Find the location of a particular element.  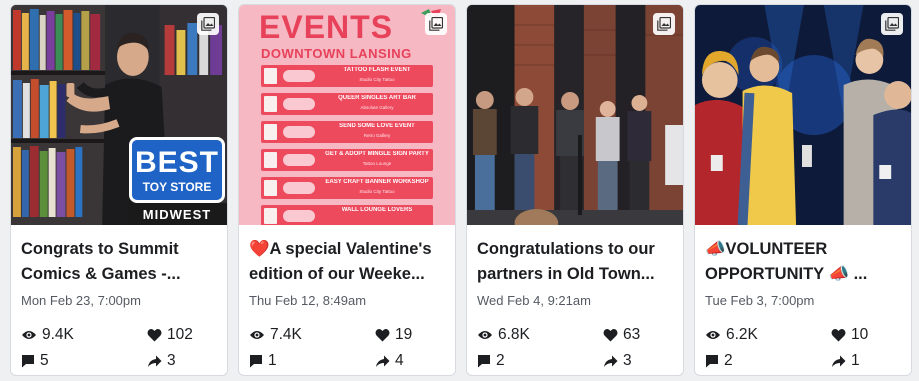

likes-count: 10 is located at coordinates (860, 334).